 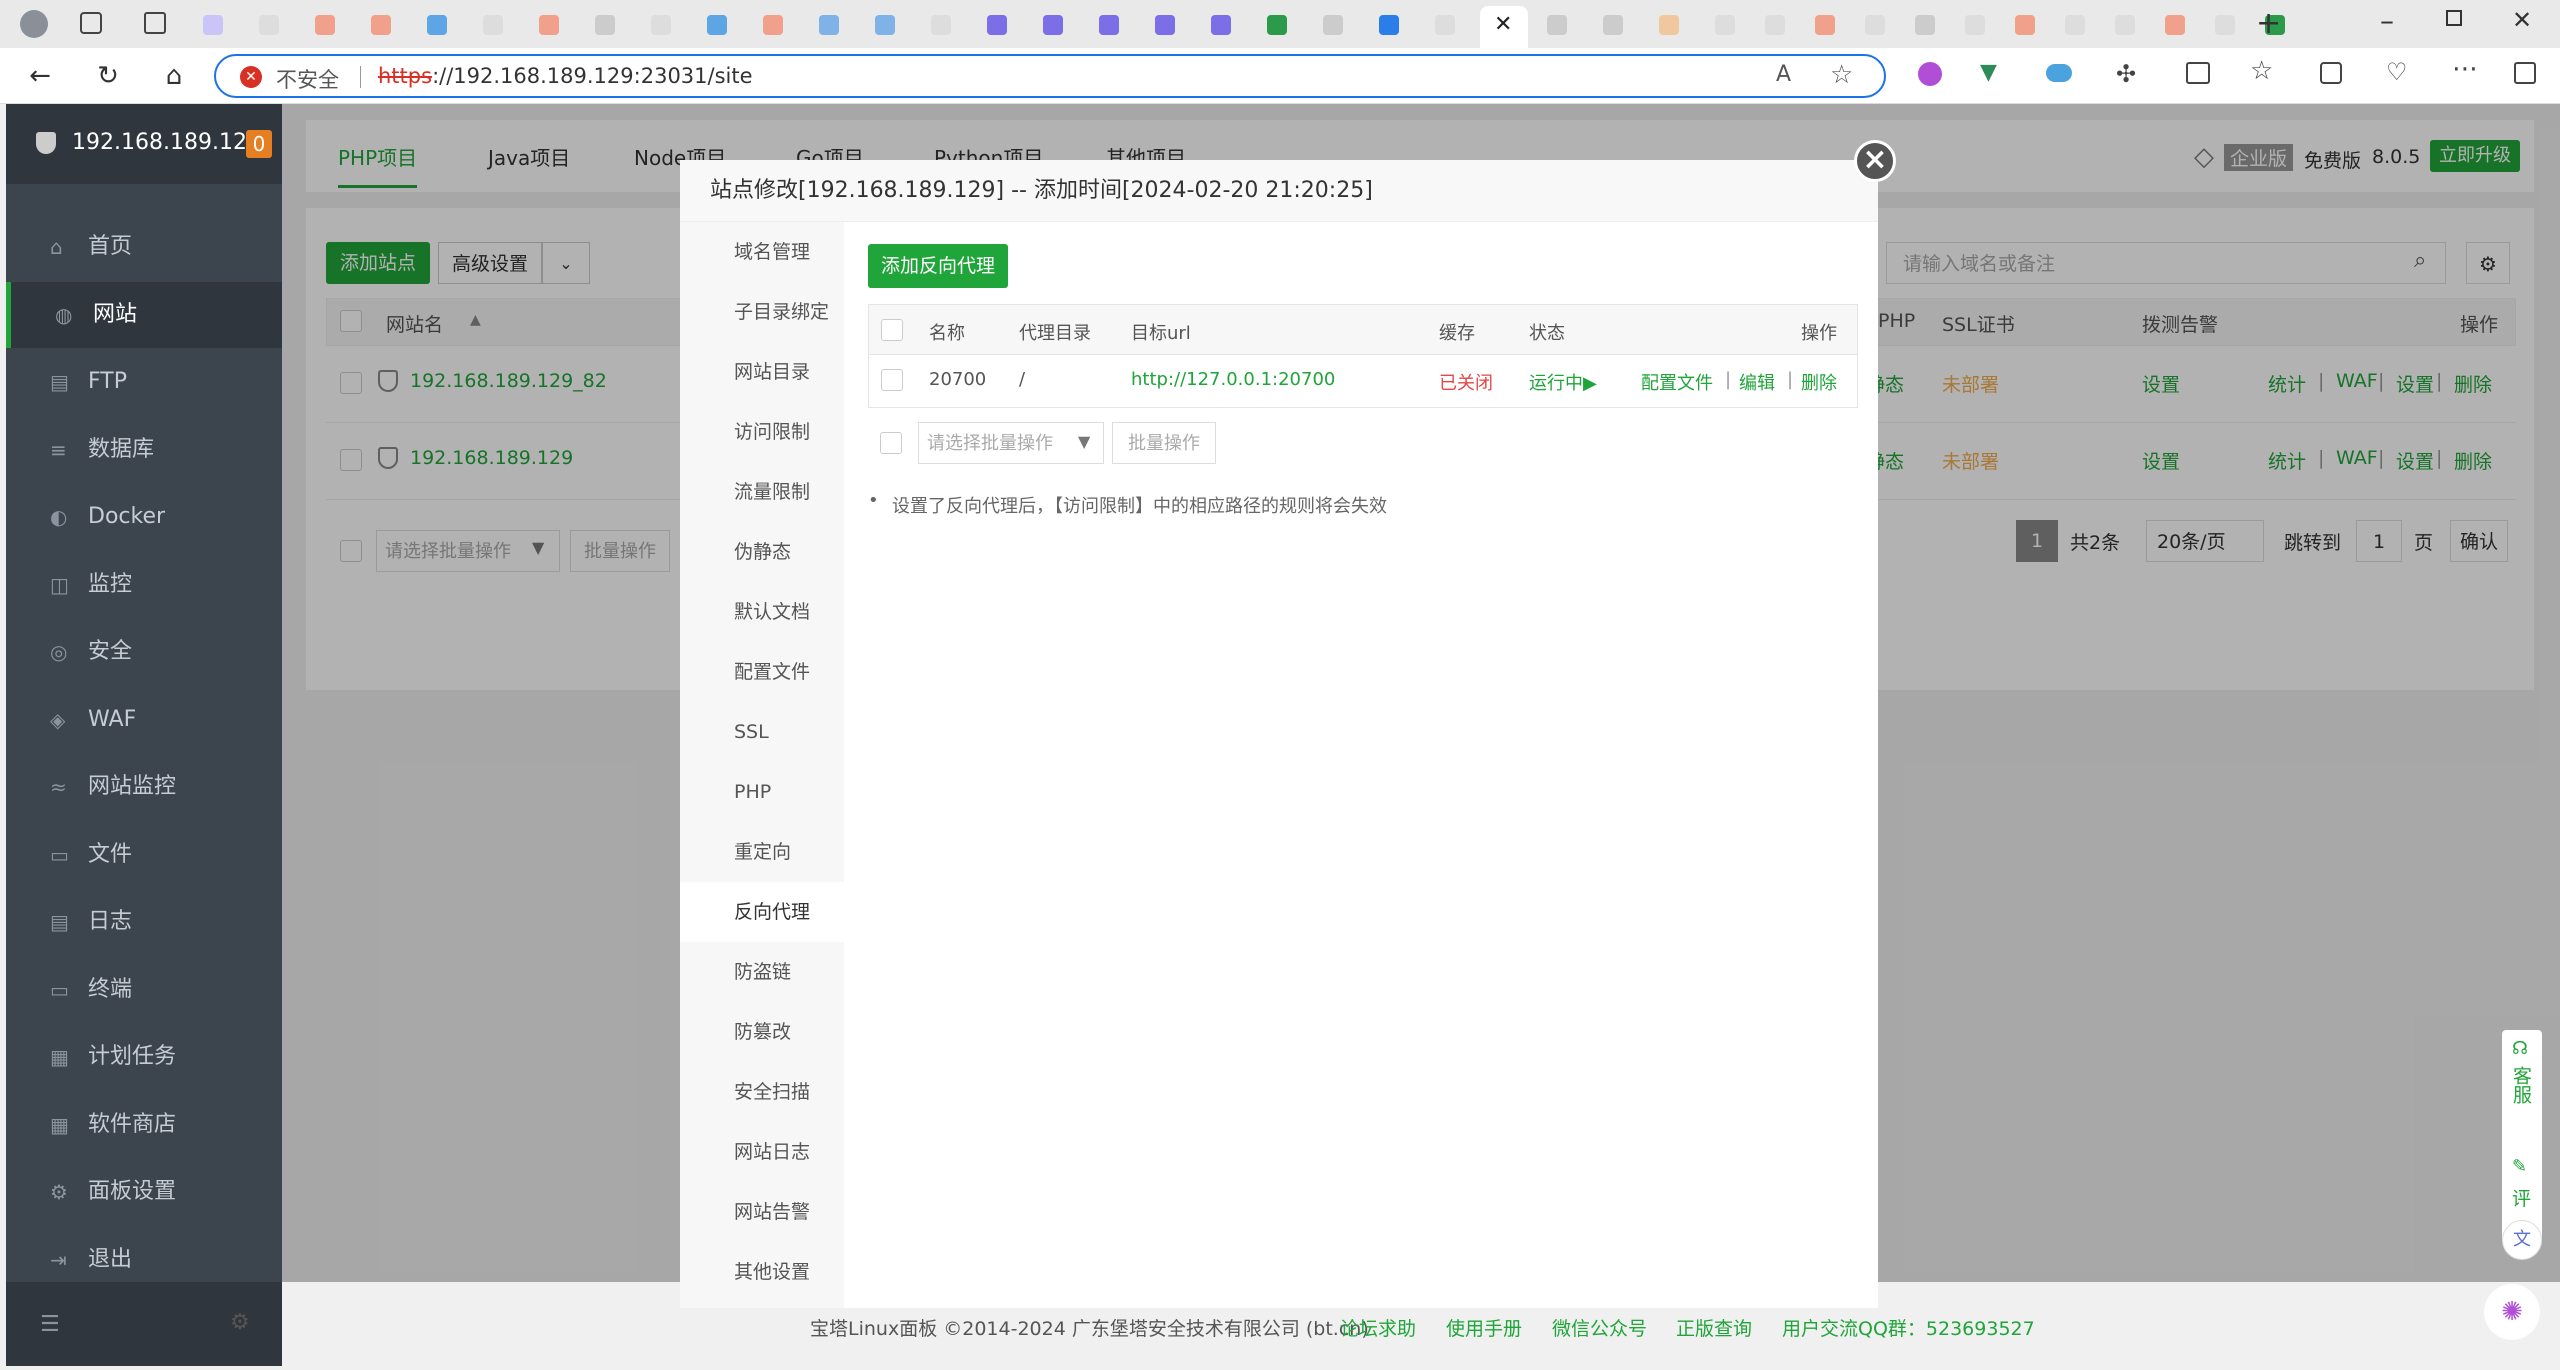 I want to click on extensions-puzzle-icon: ✣, so click(x=2126, y=74).